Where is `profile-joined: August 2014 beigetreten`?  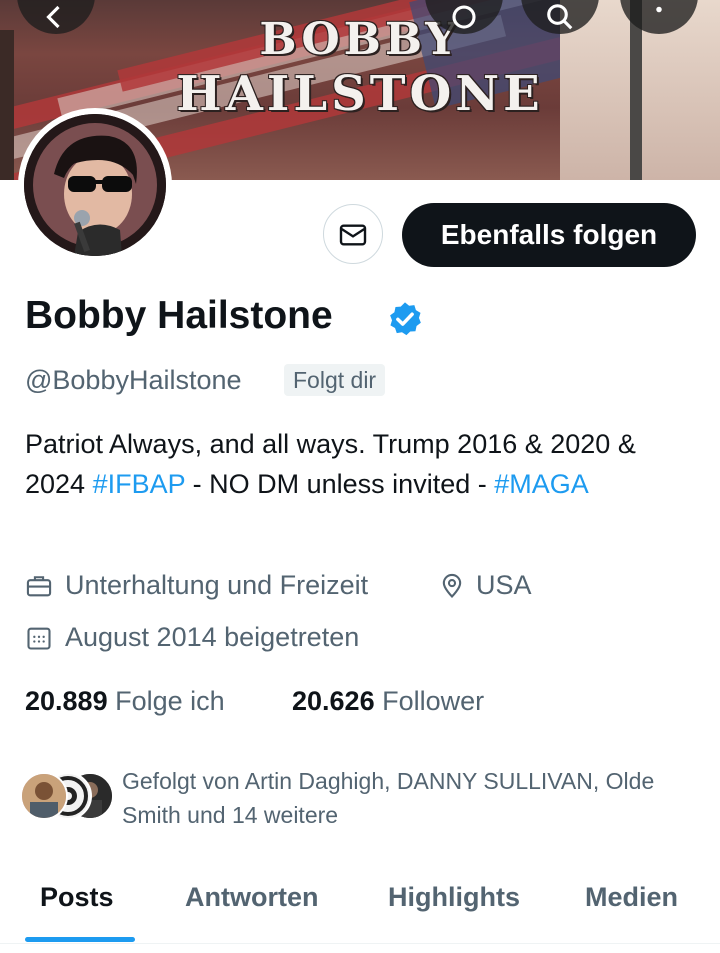 profile-joined: August 2014 beigetreten is located at coordinates (235, 640).